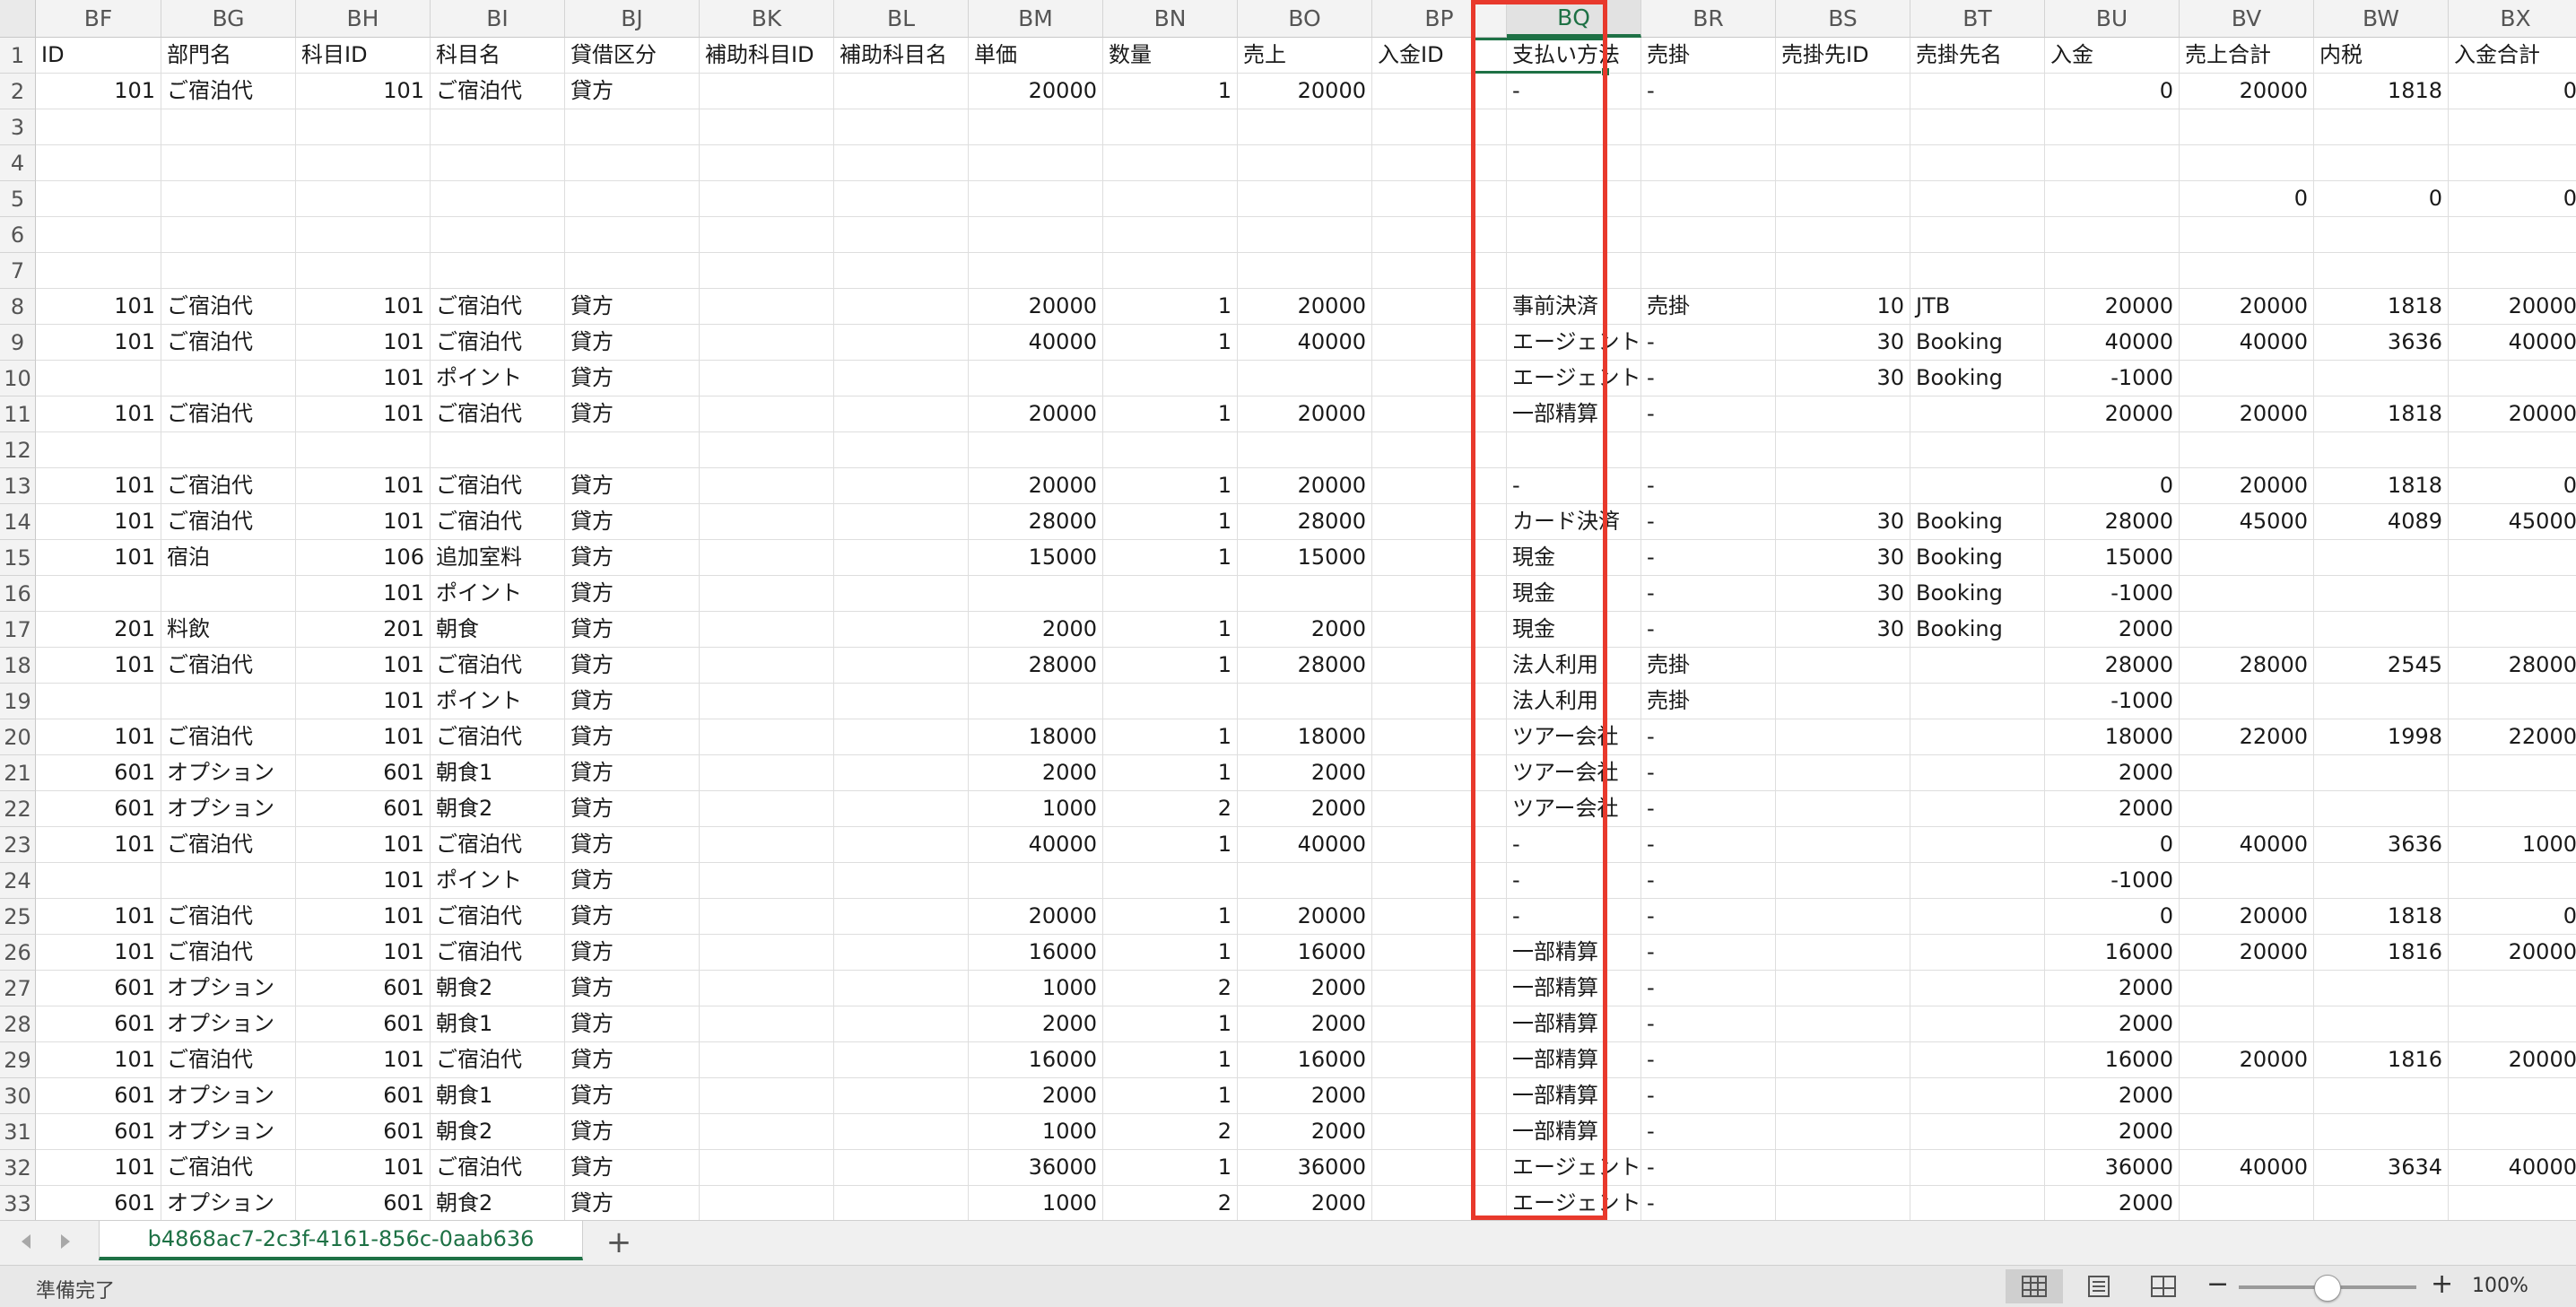 The image size is (2576, 1307). I want to click on header-cell: 内税, so click(2381, 56).